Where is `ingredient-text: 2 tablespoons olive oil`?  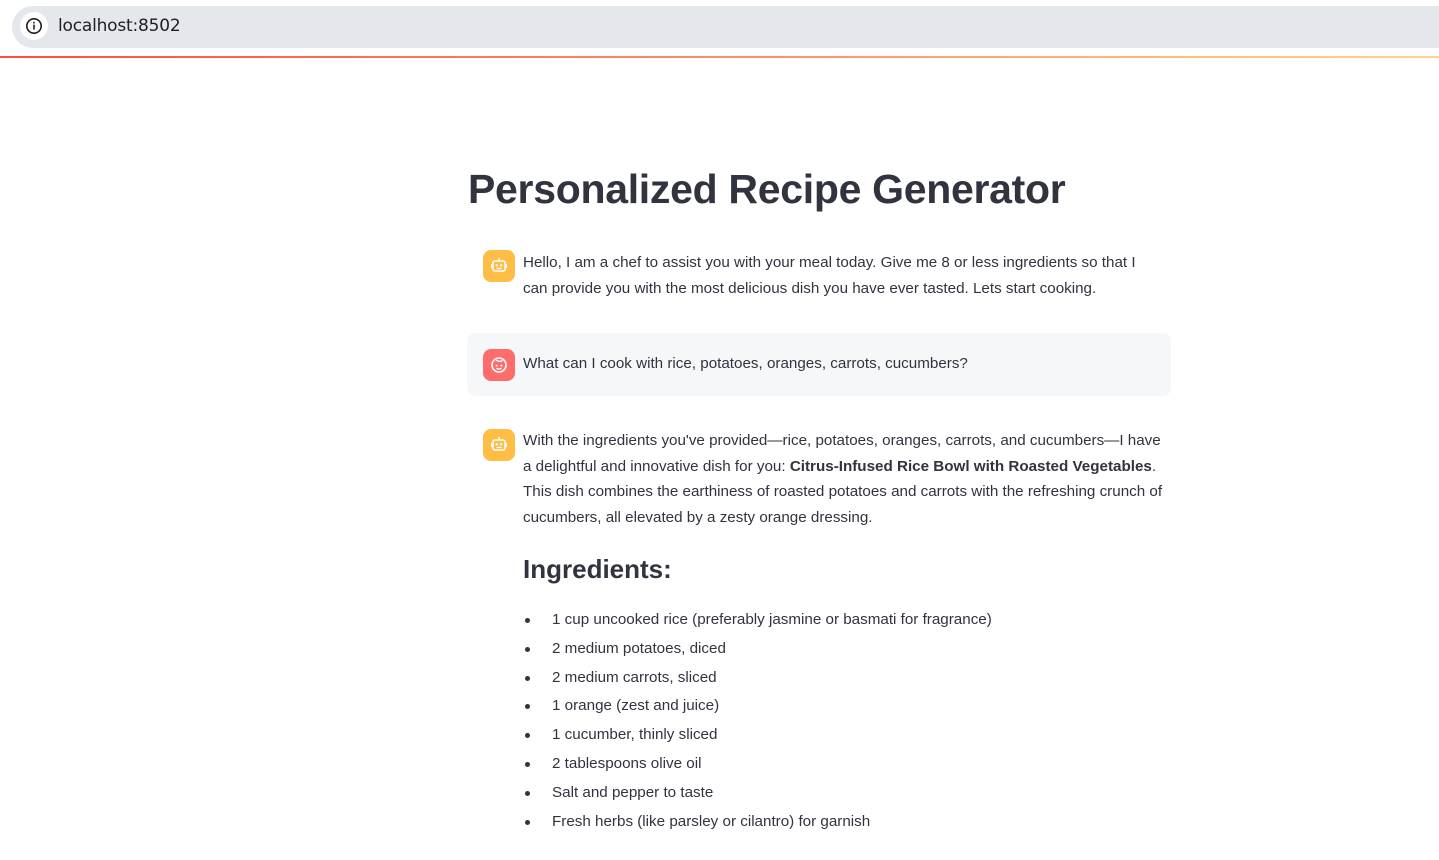 ingredient-text: 2 tablespoons olive oil is located at coordinates (627, 763).